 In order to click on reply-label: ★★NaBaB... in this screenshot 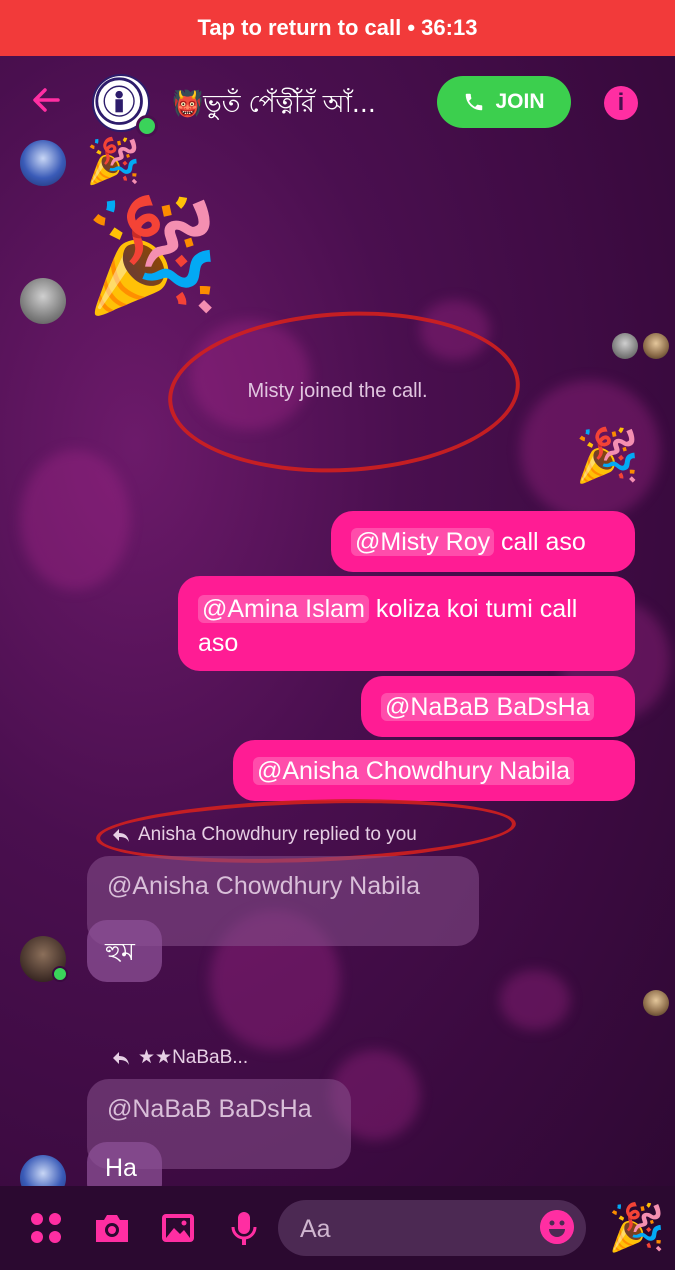, I will do `click(193, 1057)`.